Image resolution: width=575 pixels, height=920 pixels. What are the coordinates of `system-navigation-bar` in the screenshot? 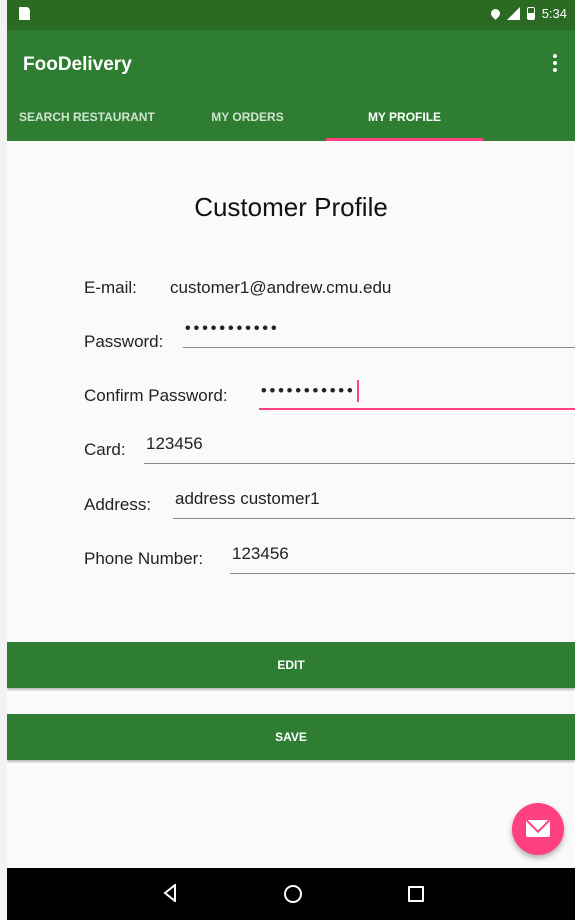 It's located at (291, 894).